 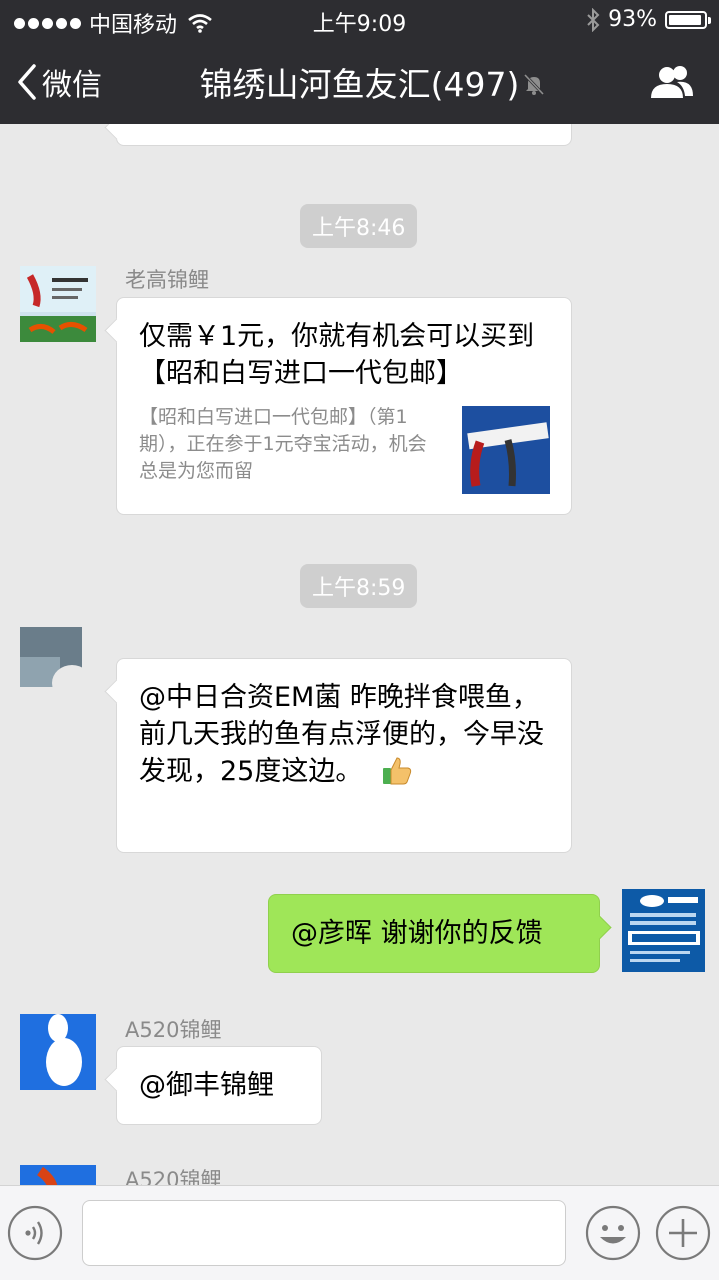 I want to click on koi-ruler-image, so click(x=506, y=450).